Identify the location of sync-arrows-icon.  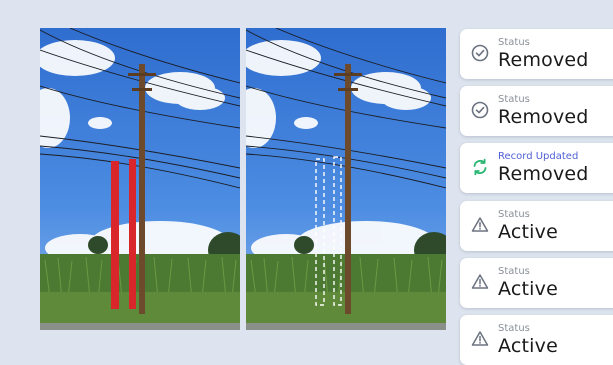
(480, 167).